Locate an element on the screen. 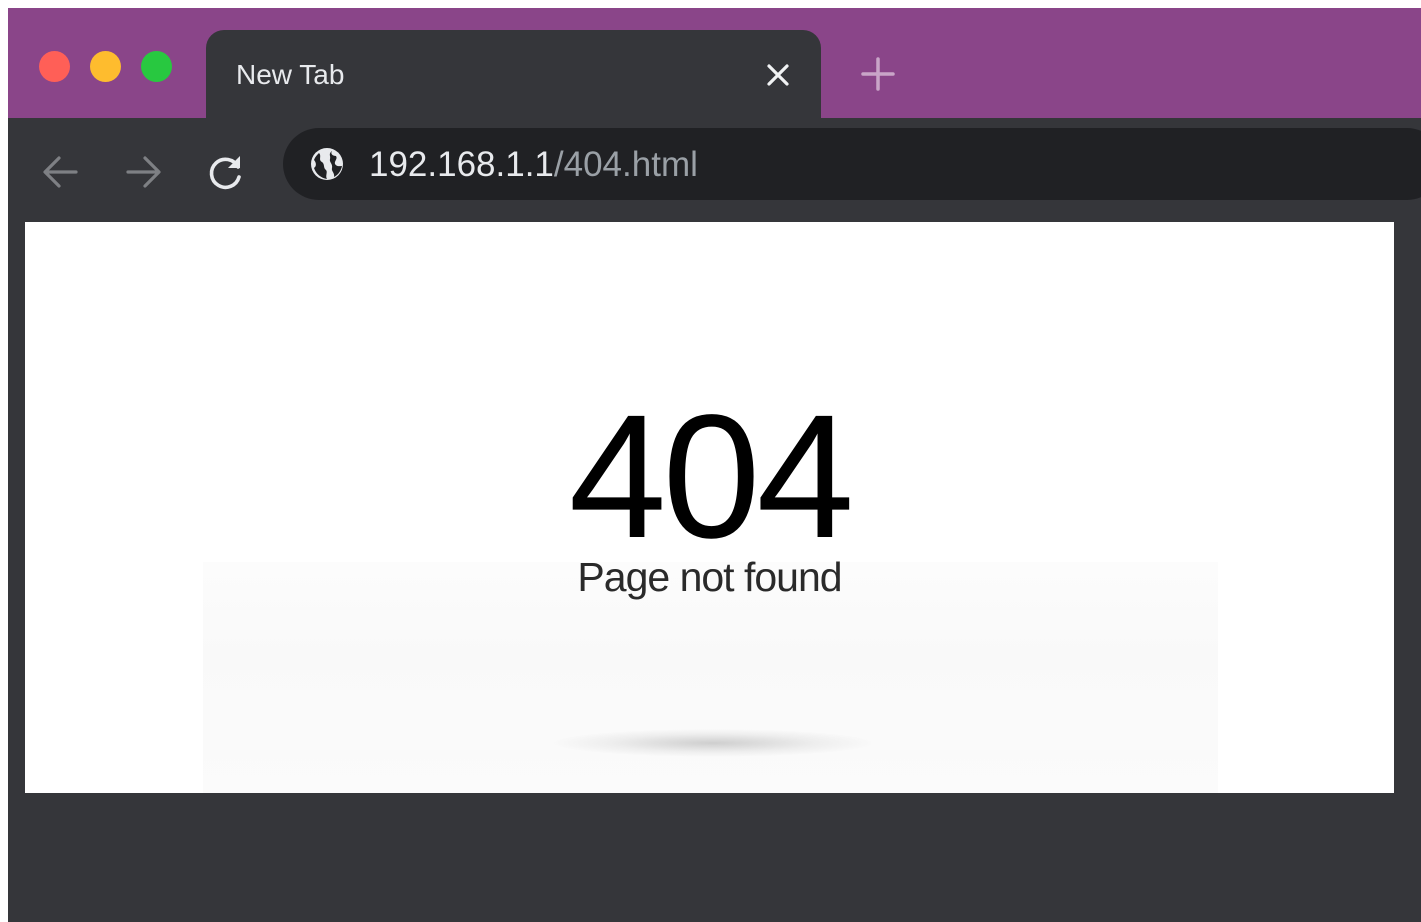  url-host: 192.168.1.1 is located at coordinates (461, 164).